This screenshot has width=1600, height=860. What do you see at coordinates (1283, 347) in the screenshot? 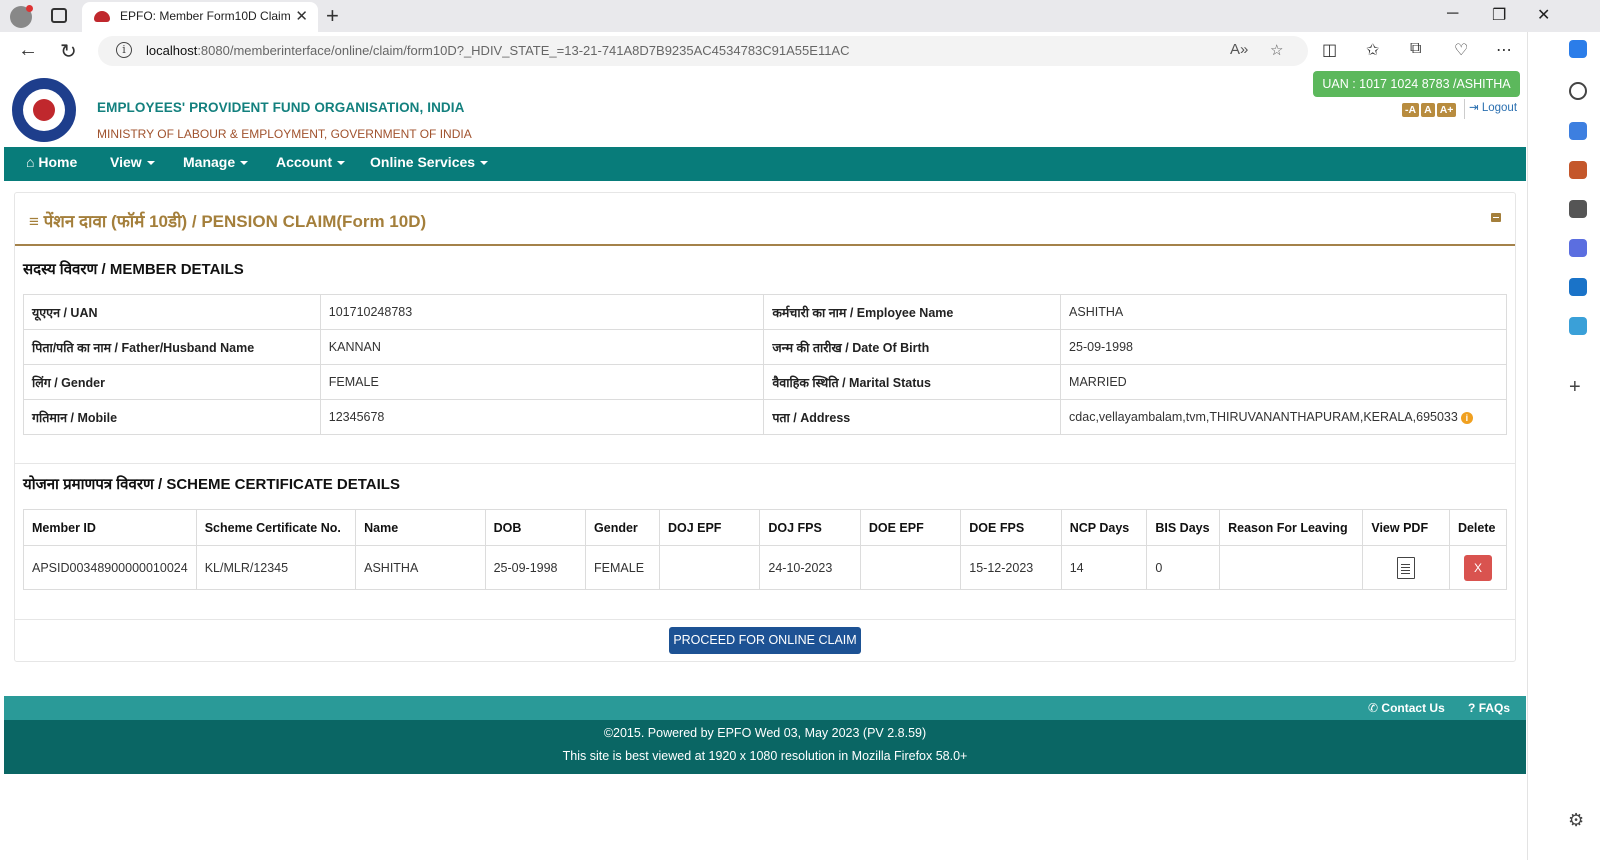
I see `dob-value: 25-09-1998` at bounding box center [1283, 347].